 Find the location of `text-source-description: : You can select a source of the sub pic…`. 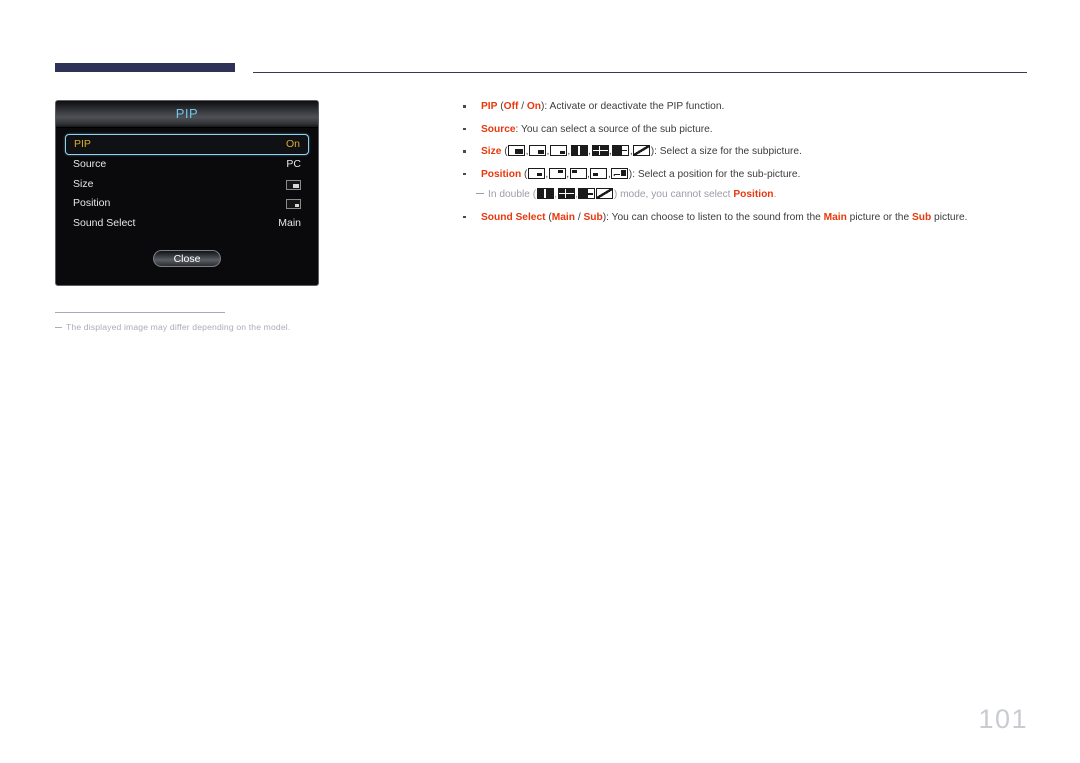

text-source-description: : You can select a source of the sub pic… is located at coordinates (614, 129).